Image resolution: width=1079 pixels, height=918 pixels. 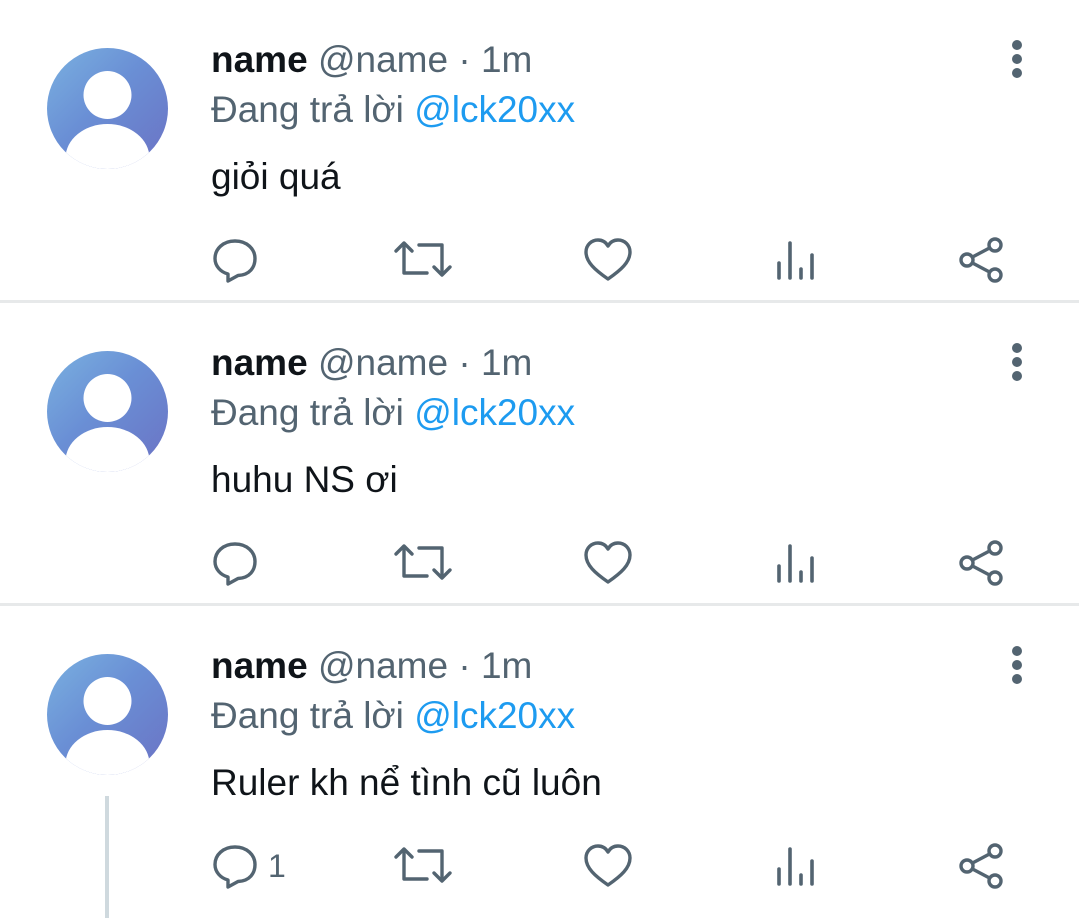 I want to click on tweet-text: giỏi quá, so click(x=276, y=176).